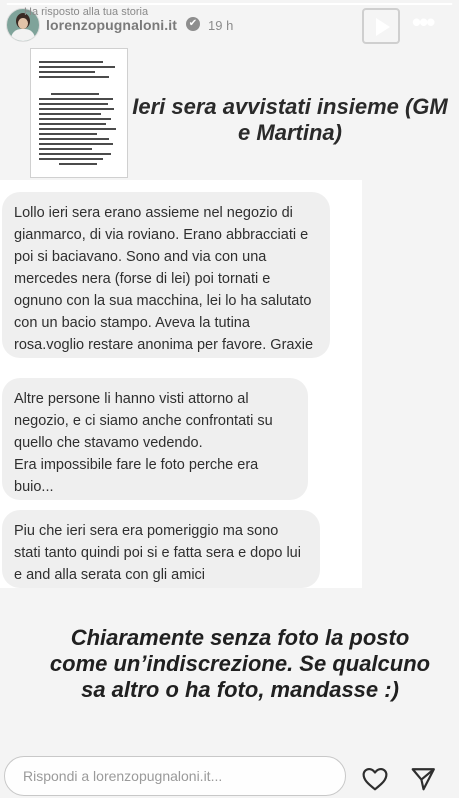 Image resolution: width=459 pixels, height=798 pixels. I want to click on play-icon, so click(383, 27).